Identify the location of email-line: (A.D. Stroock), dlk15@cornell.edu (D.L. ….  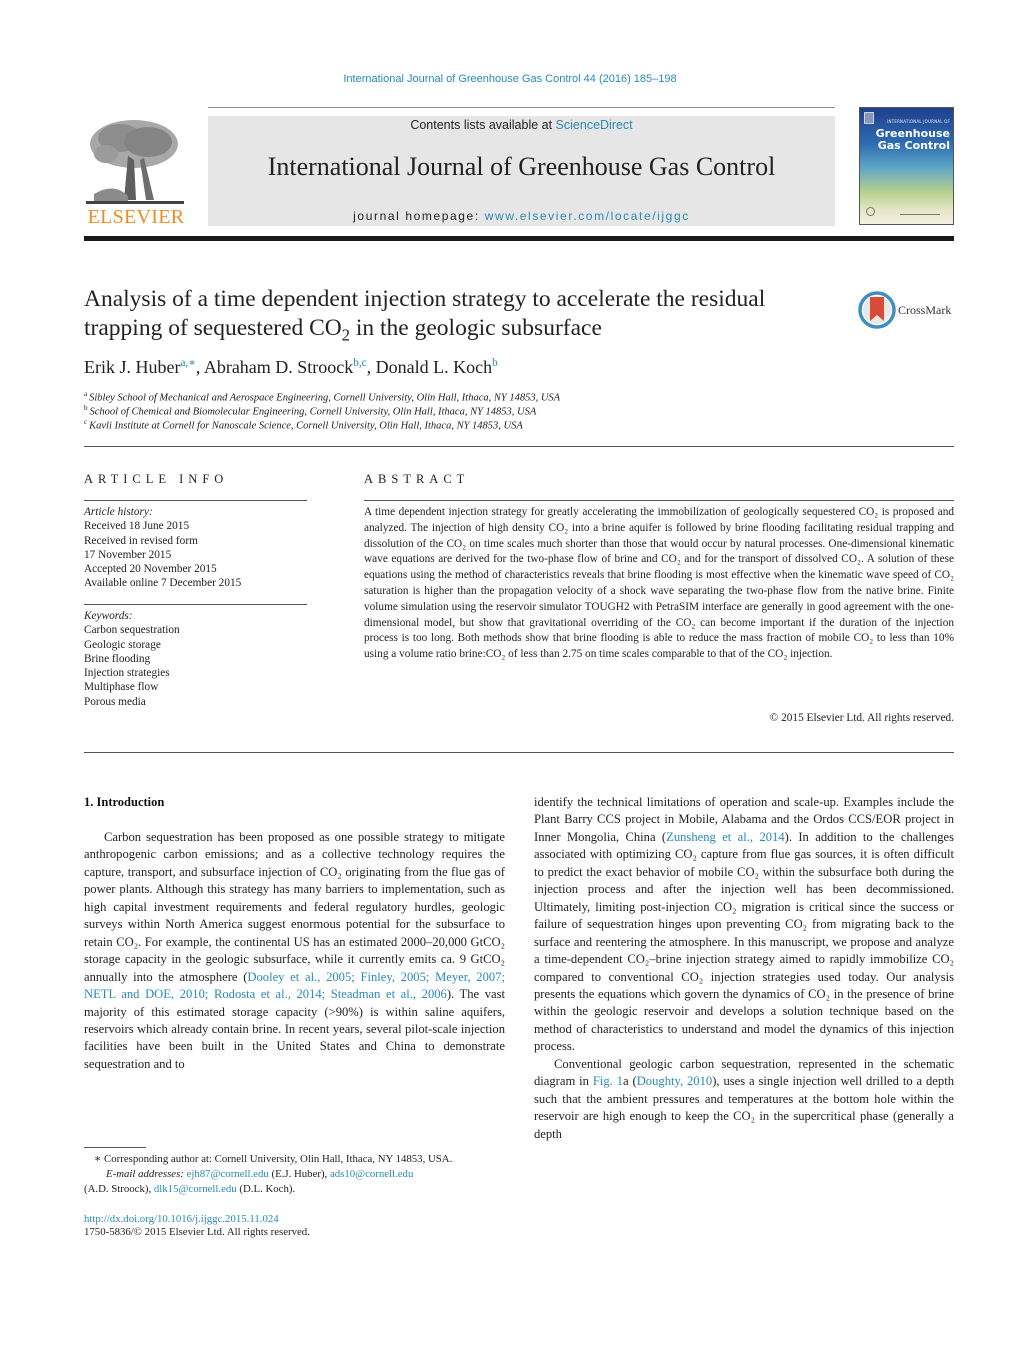
(294, 1189).